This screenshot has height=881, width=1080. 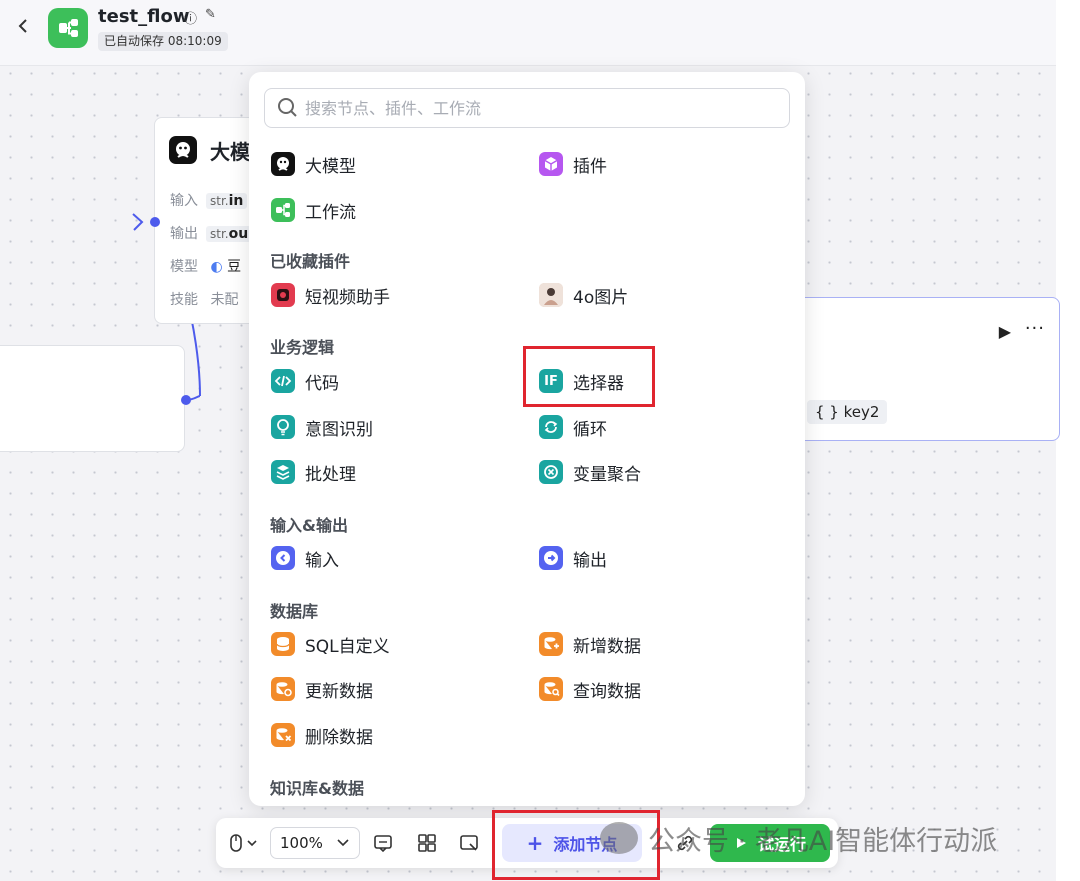 I want to click on row-label: 技能, so click(x=184, y=300).